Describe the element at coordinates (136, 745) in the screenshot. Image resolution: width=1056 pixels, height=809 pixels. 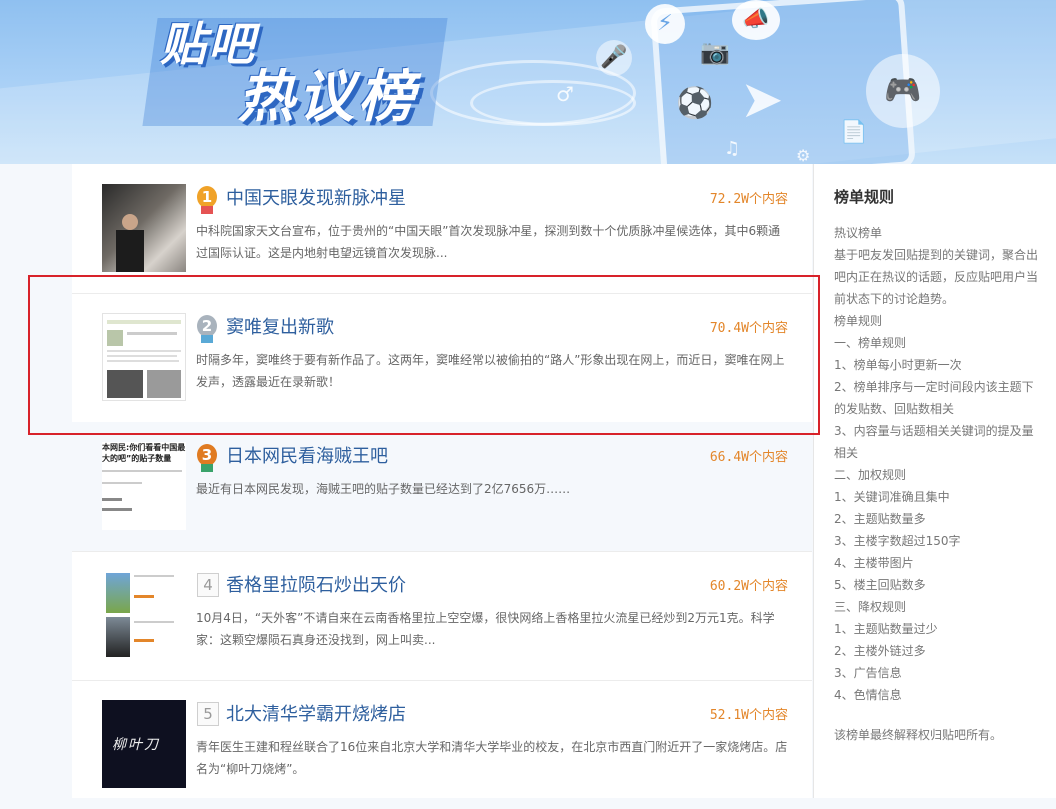
I see `thumbnail-caption: 柳叶刀` at that location.